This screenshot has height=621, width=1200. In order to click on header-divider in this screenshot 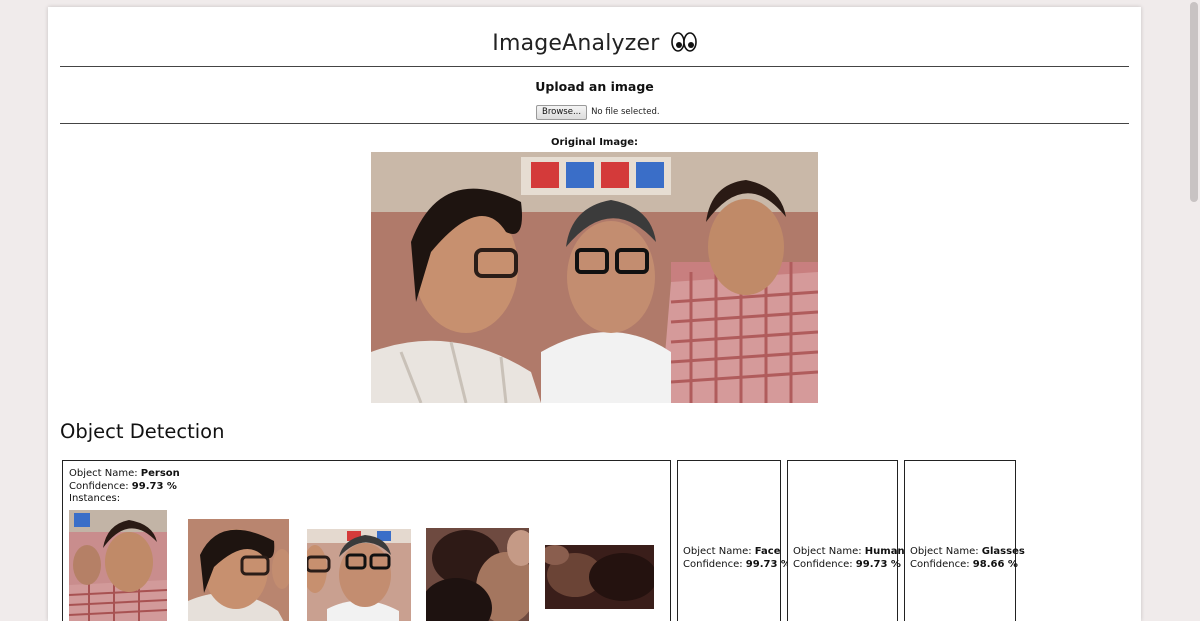, I will do `click(594, 66)`.